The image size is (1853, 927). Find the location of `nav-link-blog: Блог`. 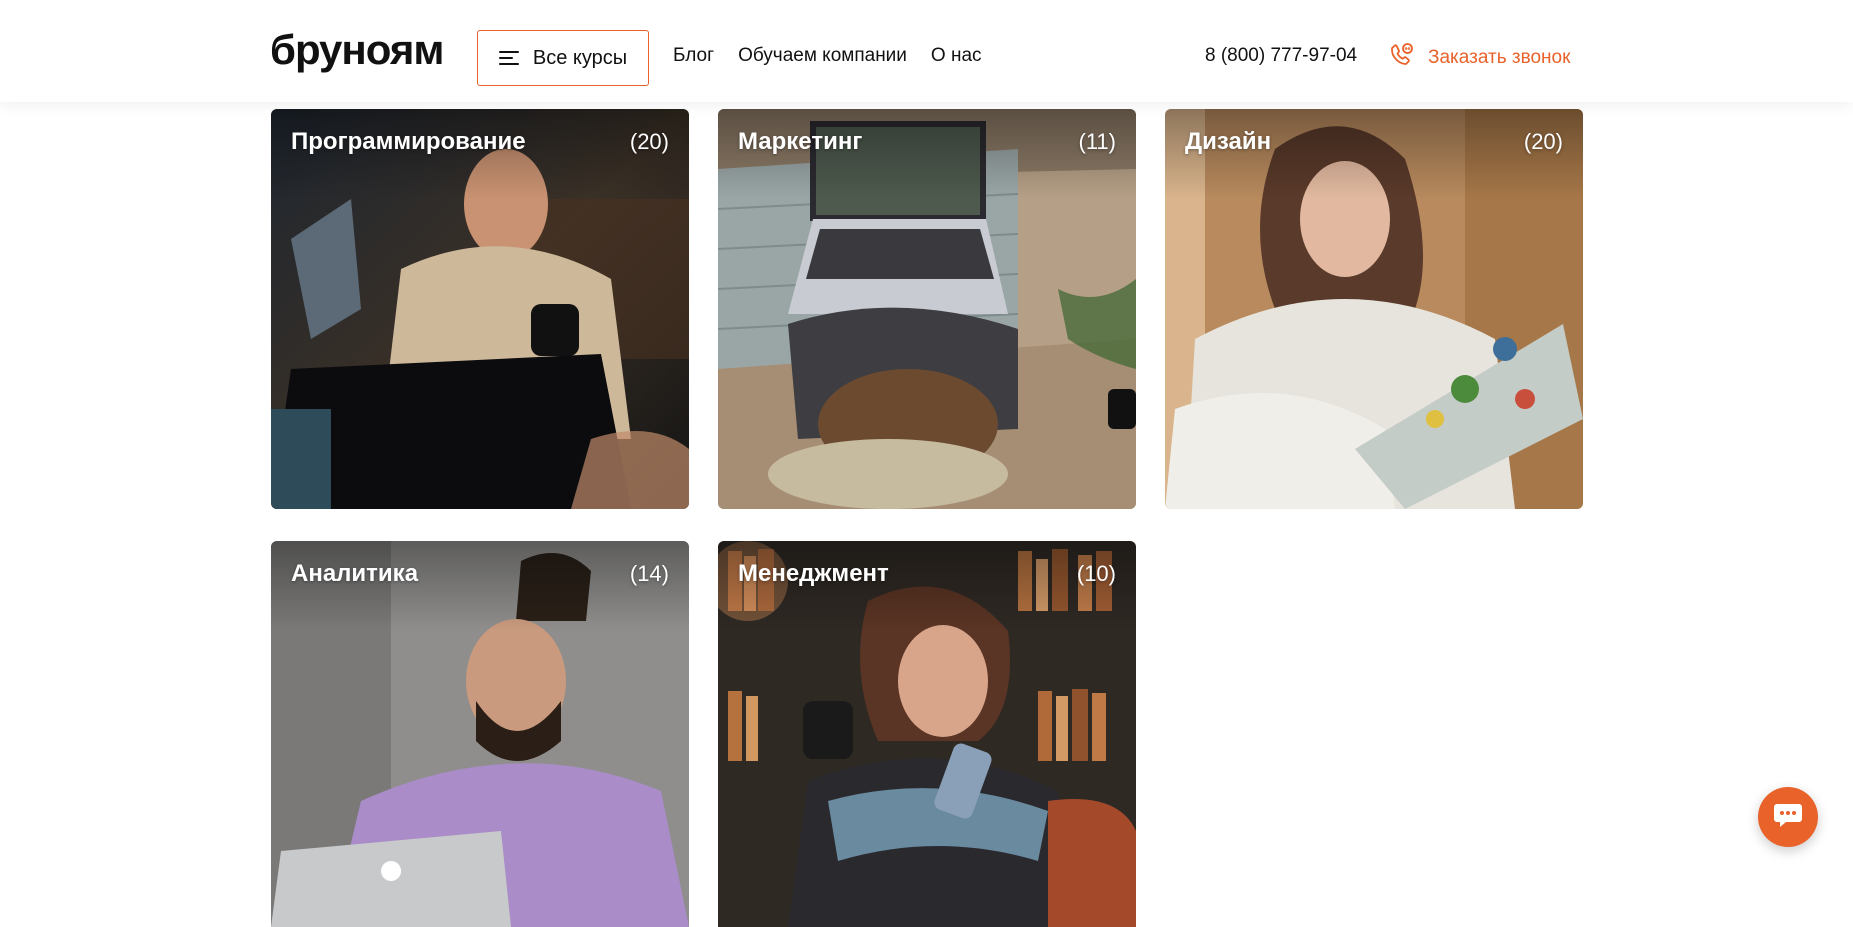

nav-link-blog: Блог is located at coordinates (693, 56).